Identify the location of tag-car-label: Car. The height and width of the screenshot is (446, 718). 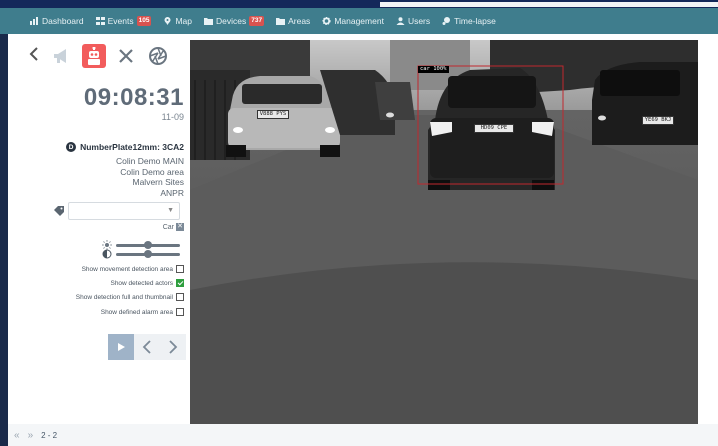
(168, 227).